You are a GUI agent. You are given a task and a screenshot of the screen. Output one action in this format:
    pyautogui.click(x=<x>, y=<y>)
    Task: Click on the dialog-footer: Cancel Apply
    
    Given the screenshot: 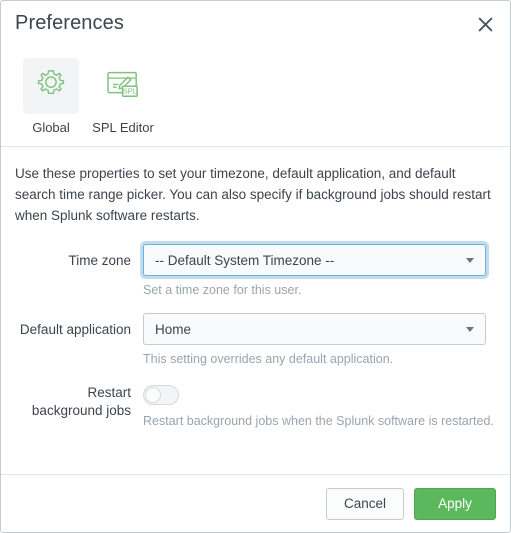 What is the action you would take?
    pyautogui.click(x=255, y=503)
    